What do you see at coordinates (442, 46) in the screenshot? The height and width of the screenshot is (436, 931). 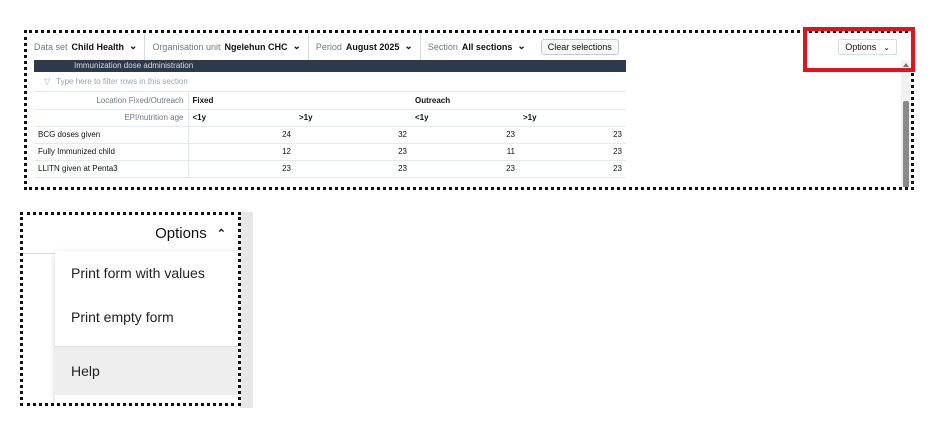 I see `section-label: Section` at bounding box center [442, 46].